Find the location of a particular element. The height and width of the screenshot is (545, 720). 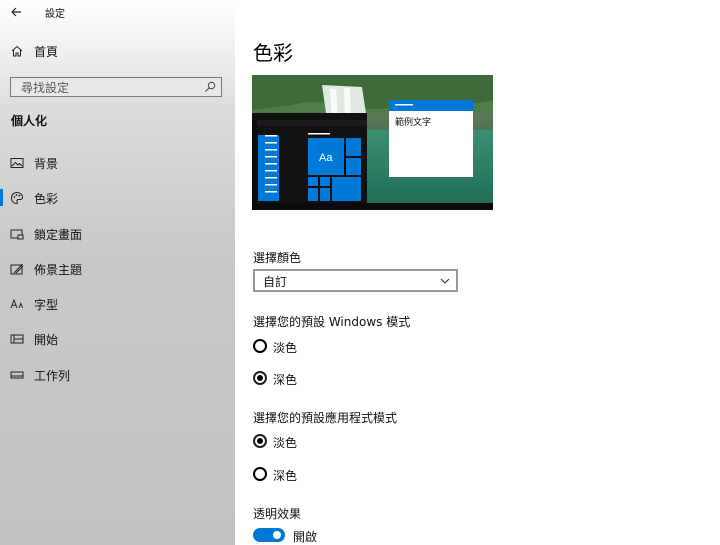

title-bar: 設定 is located at coordinates (117, 12).